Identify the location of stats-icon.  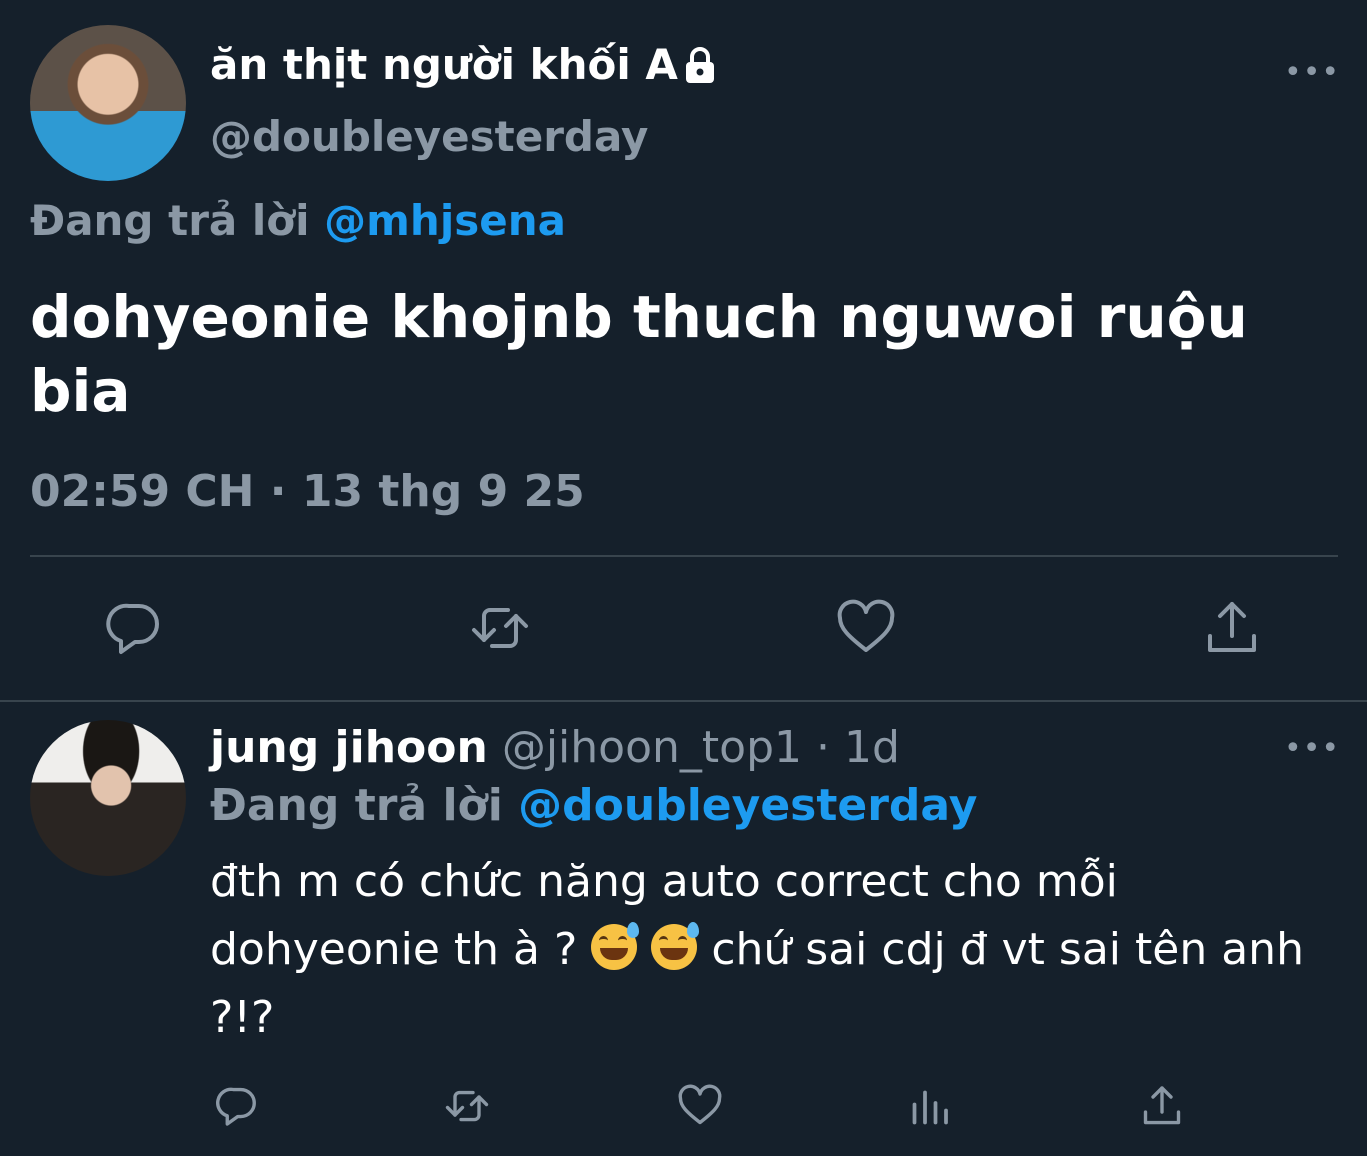
(930, 1107).